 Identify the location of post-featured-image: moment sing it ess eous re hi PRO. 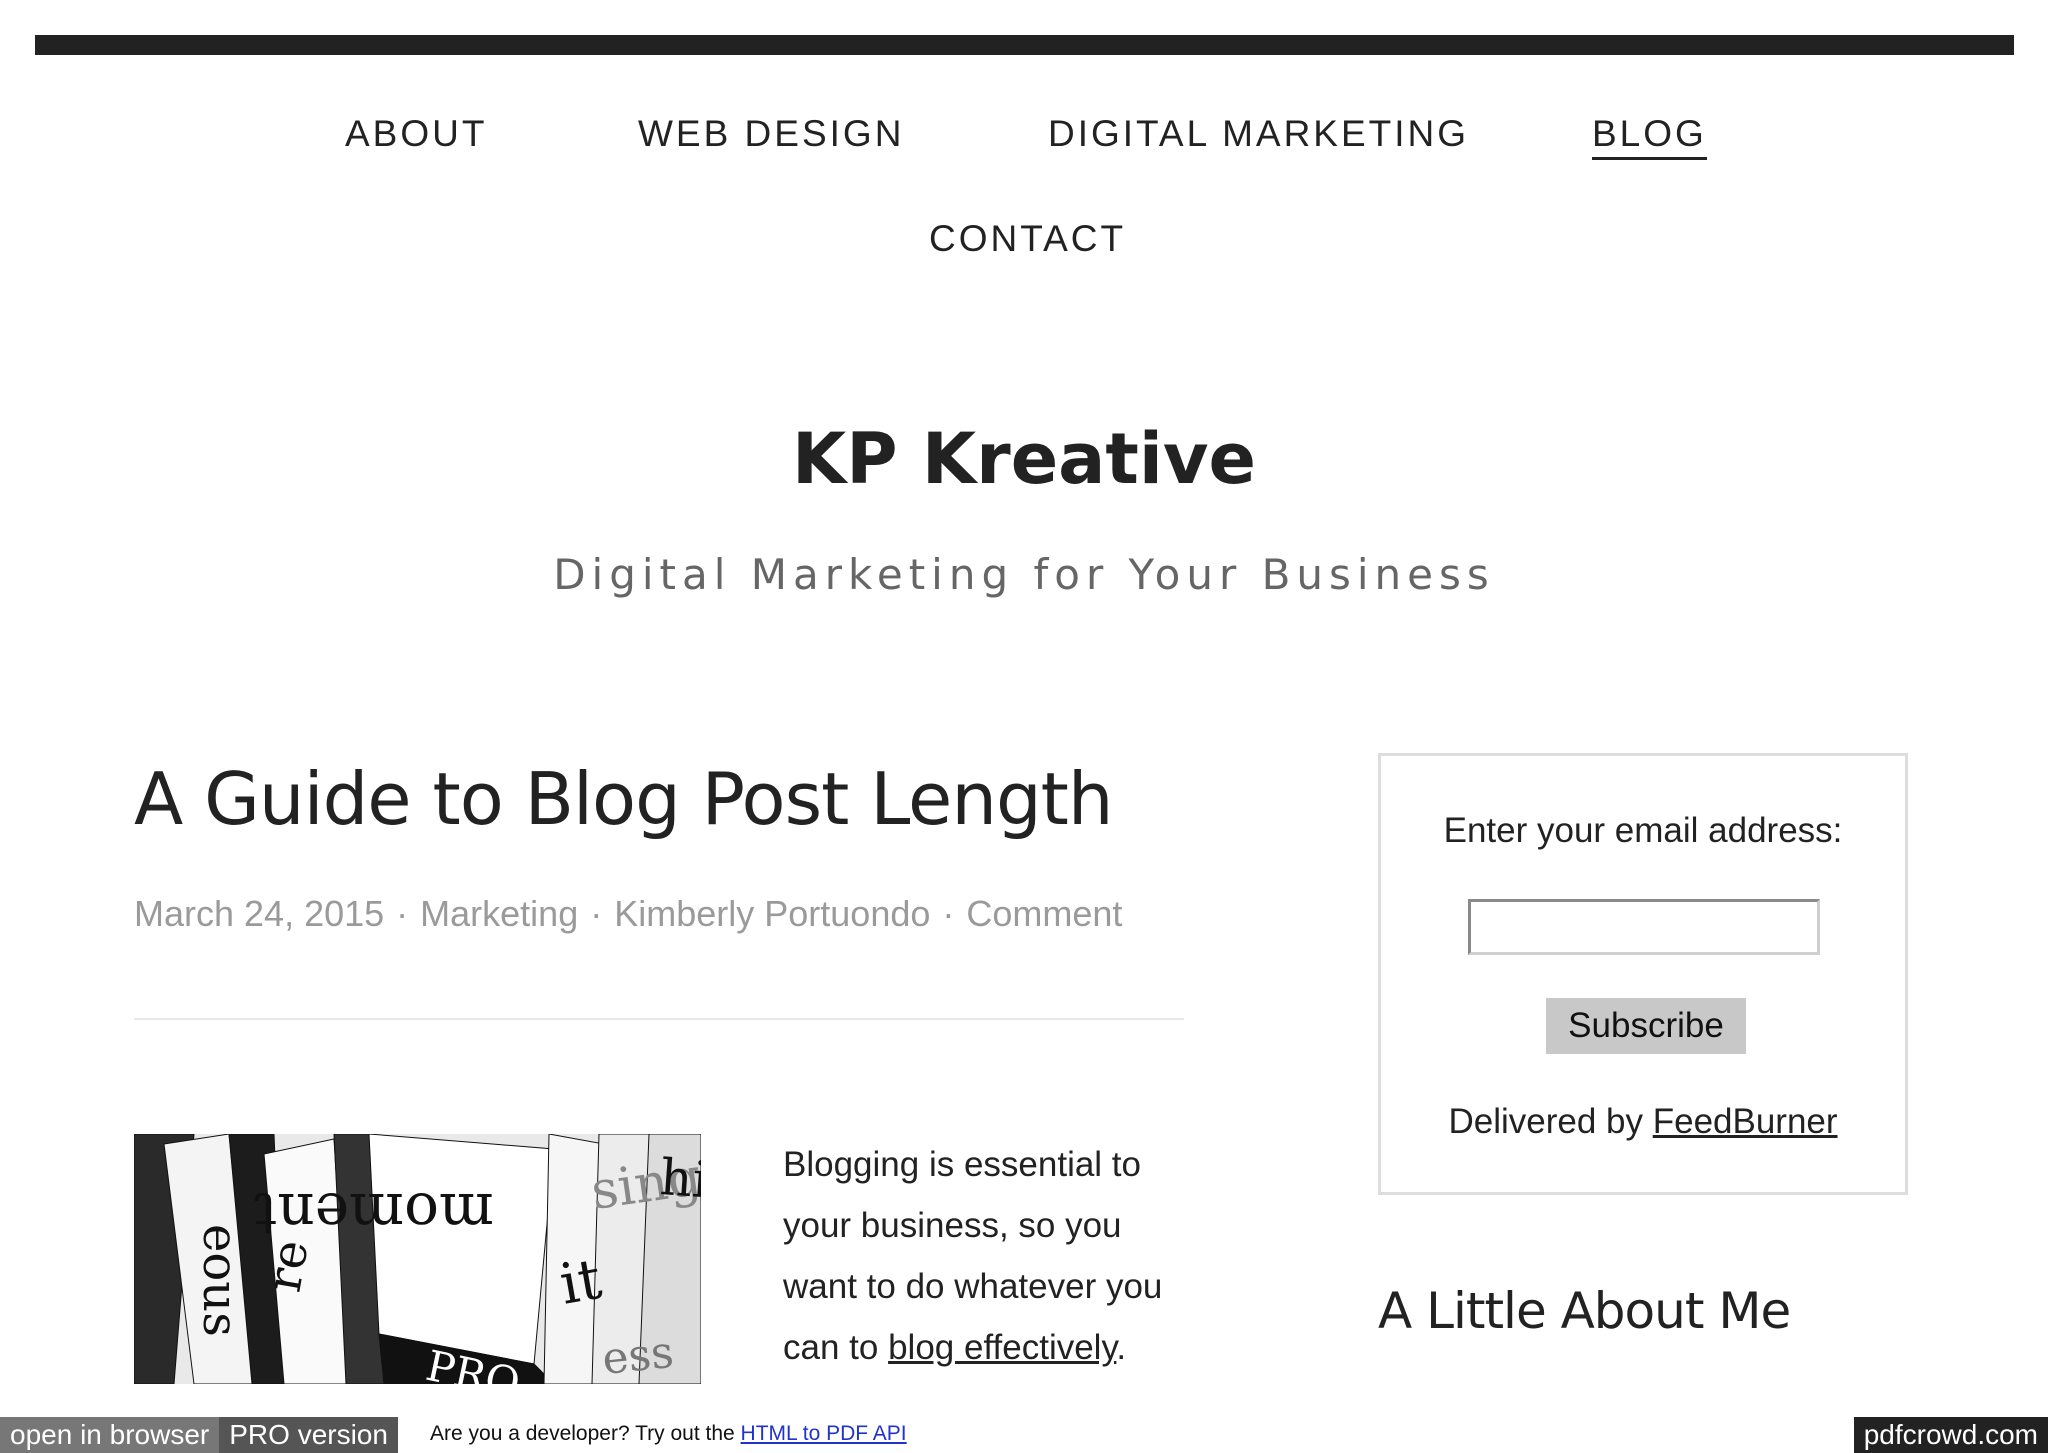
(417, 1259).